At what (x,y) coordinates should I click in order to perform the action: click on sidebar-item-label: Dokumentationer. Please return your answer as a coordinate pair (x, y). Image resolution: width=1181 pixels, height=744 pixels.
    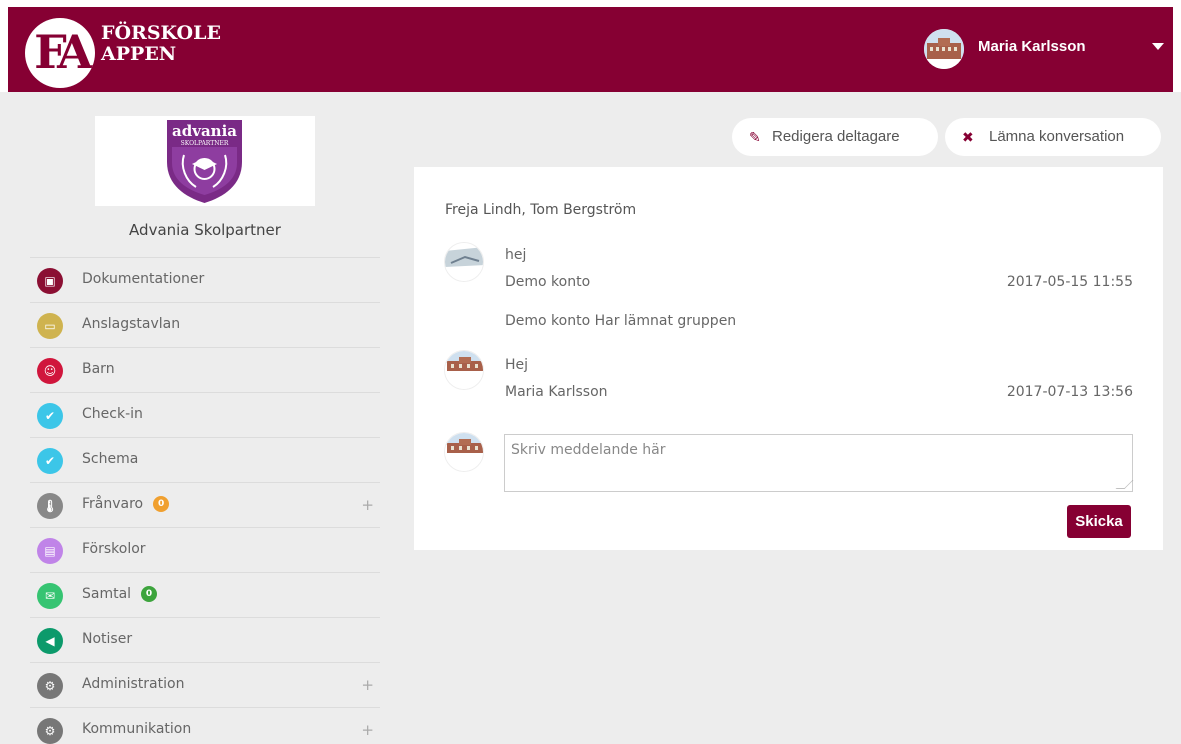
    Looking at the image, I should click on (143, 279).